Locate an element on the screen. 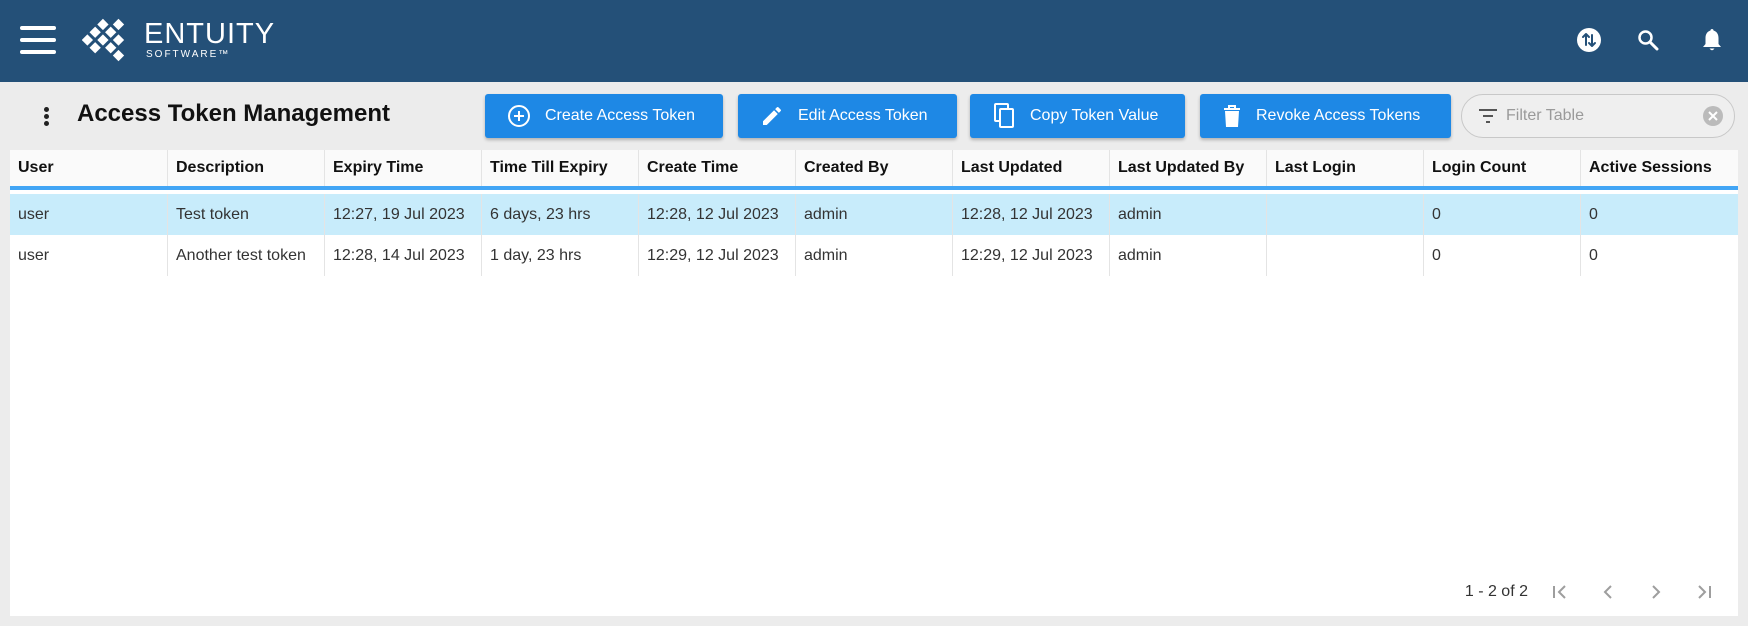 The height and width of the screenshot is (626, 1748). next-page-icon is located at coordinates (1656, 592).